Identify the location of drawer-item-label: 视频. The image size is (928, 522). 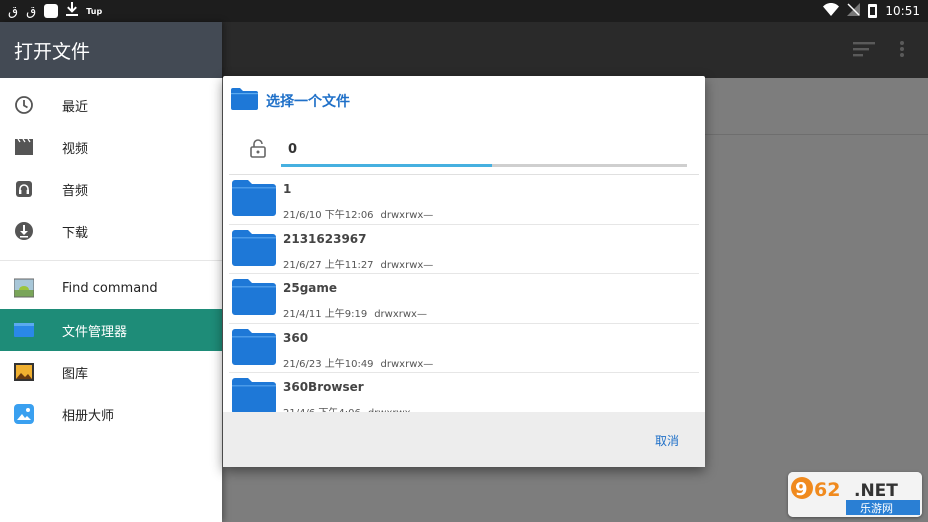
(75, 149).